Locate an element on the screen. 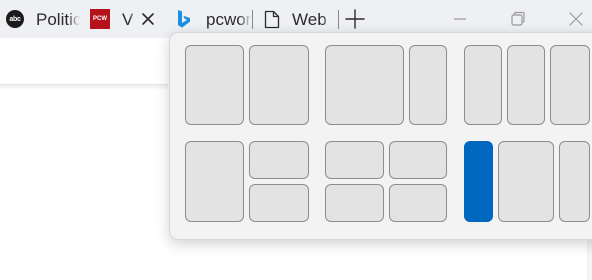 This screenshot has width=592, height=280. tab-politico: abc Politico is located at coordinates (41, 19).